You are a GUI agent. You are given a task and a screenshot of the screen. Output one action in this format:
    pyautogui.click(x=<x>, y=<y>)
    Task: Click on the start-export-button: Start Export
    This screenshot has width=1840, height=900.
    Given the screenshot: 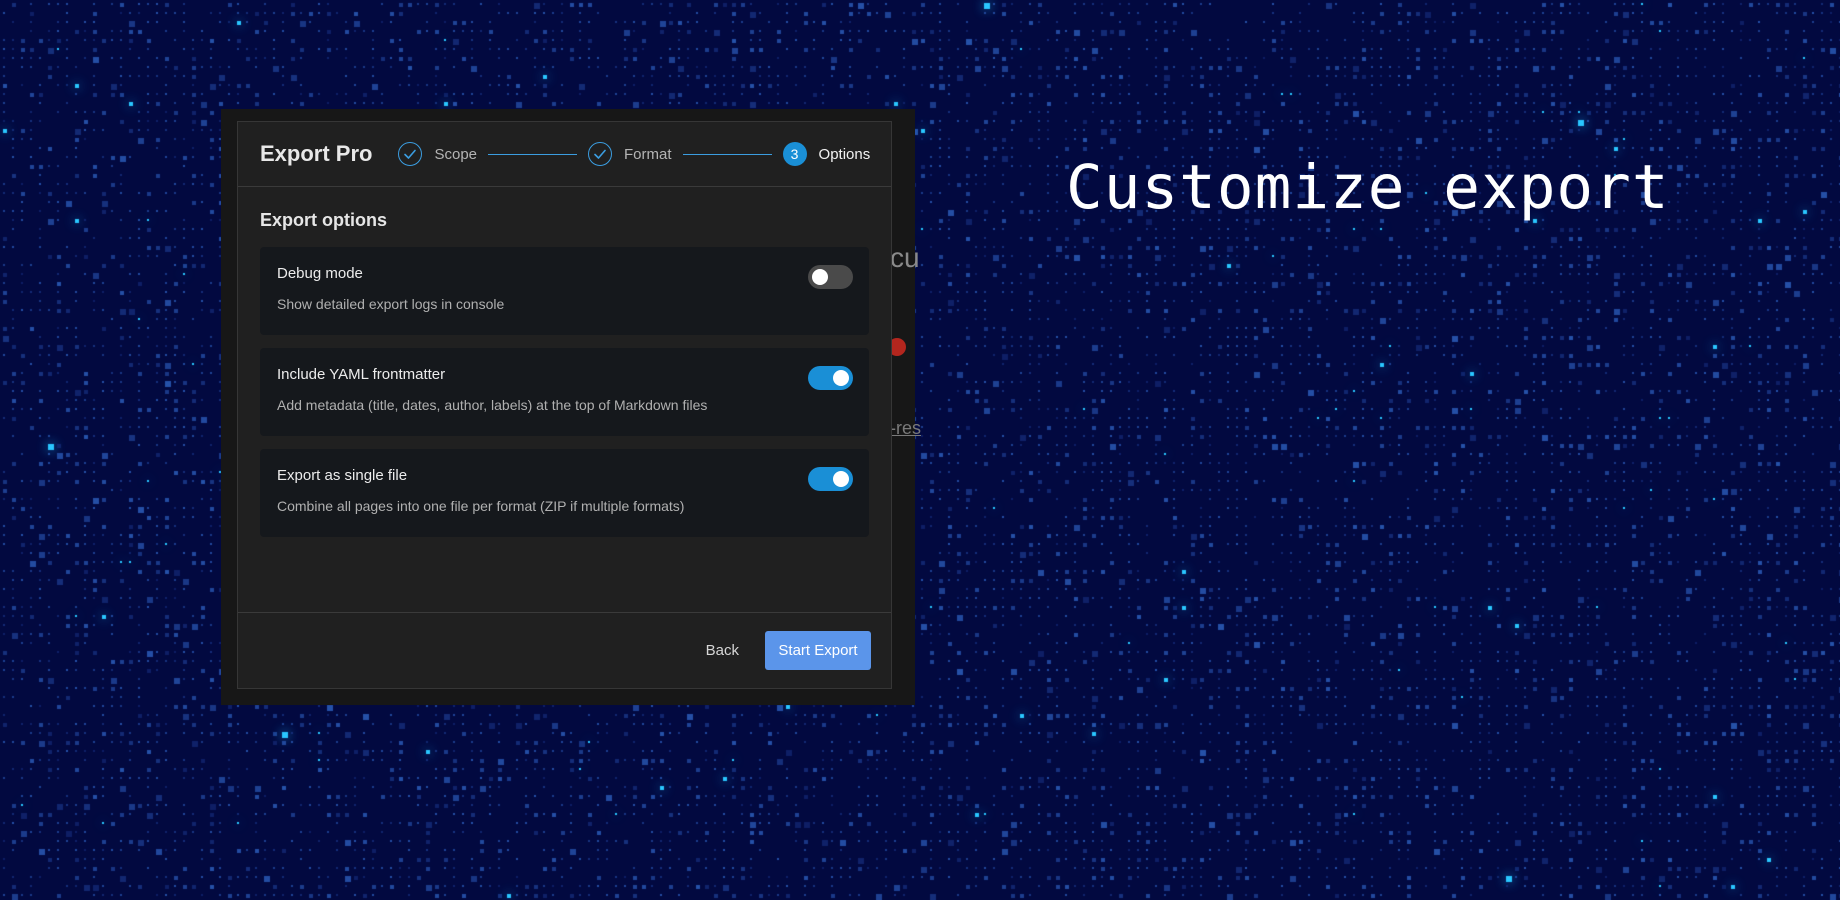 What is the action you would take?
    pyautogui.click(x=818, y=650)
    